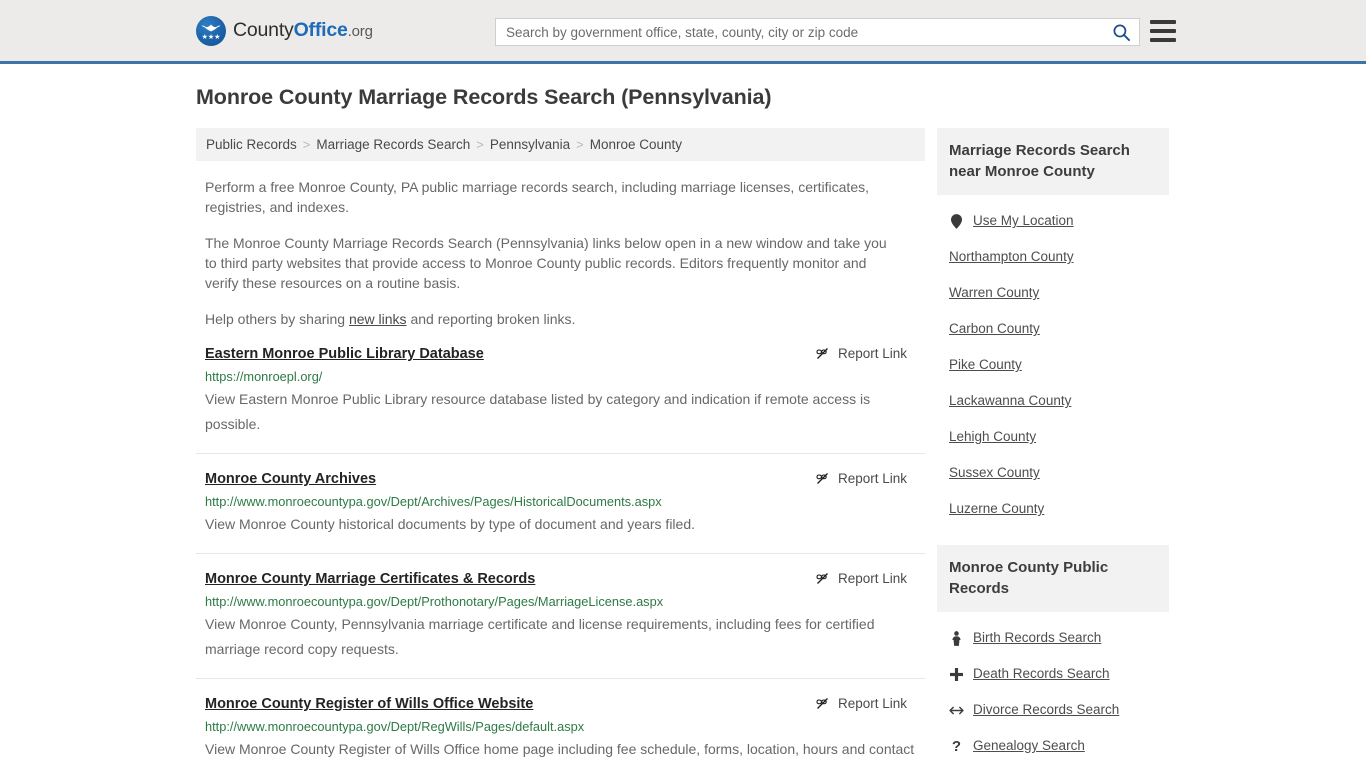  What do you see at coordinates (1041, 674) in the screenshot?
I see `death-records-search-link: Death Records Search` at bounding box center [1041, 674].